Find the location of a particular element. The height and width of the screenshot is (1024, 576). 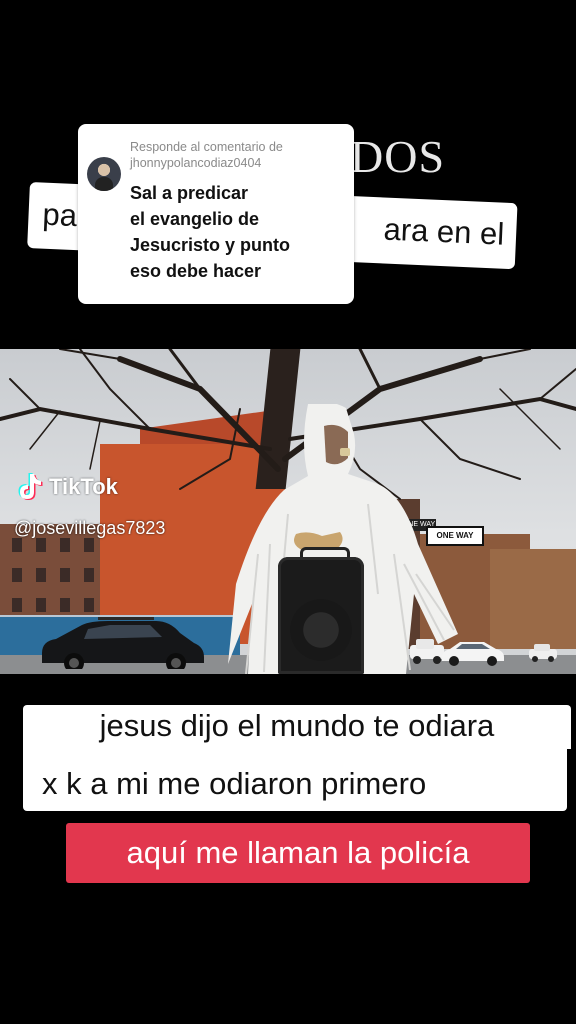

caption-line-2: x k a mi me odiaron primero is located at coordinates (295, 780).